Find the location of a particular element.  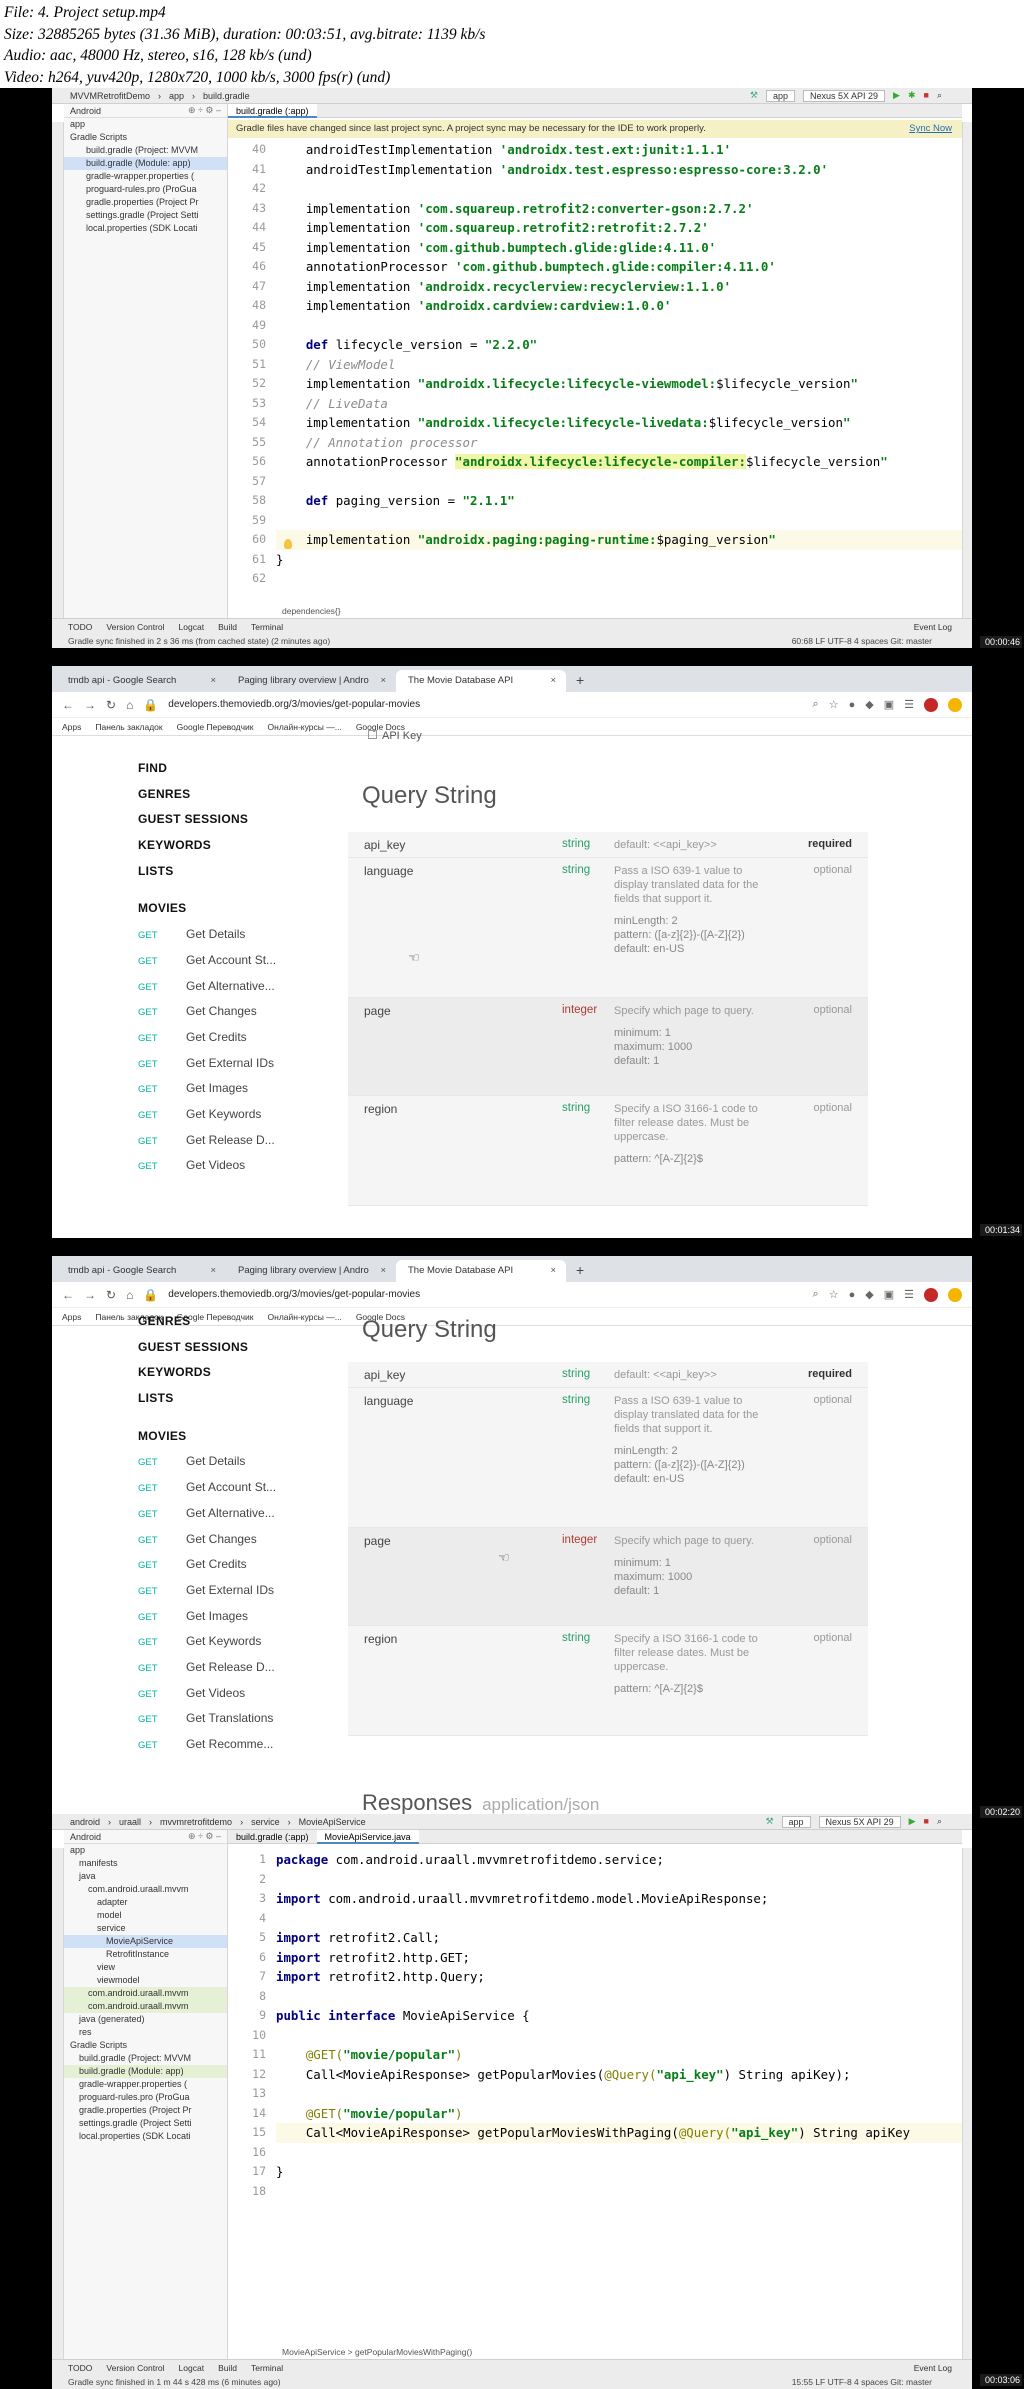

nav-endpoint: GET Get Translations is located at coordinates (207, 1719).